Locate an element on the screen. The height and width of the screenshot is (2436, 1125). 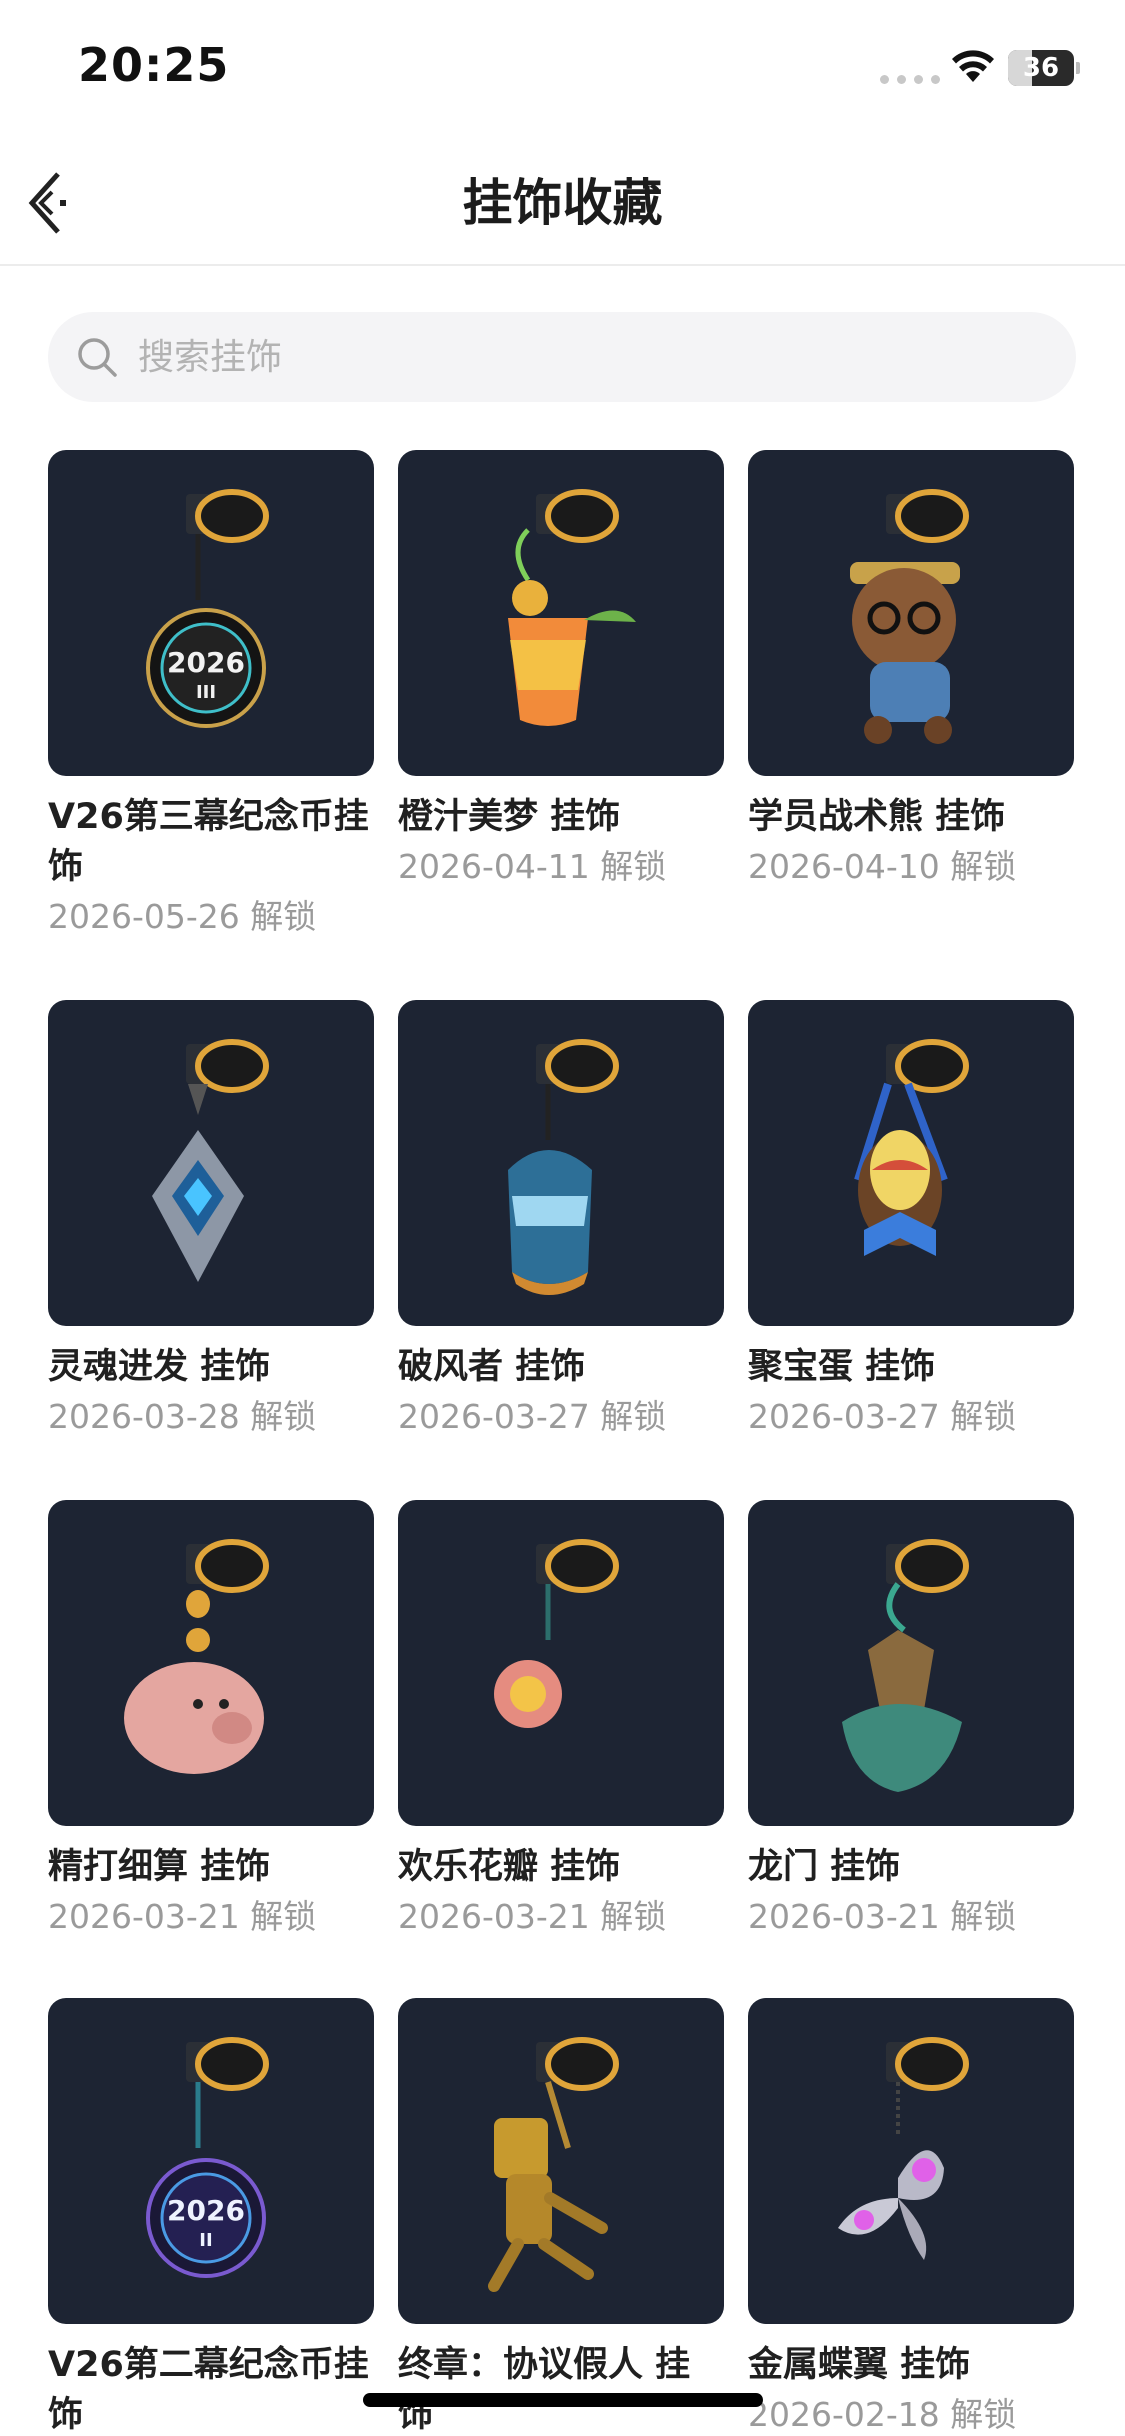
orange-juice-icon is located at coordinates (572, 607).